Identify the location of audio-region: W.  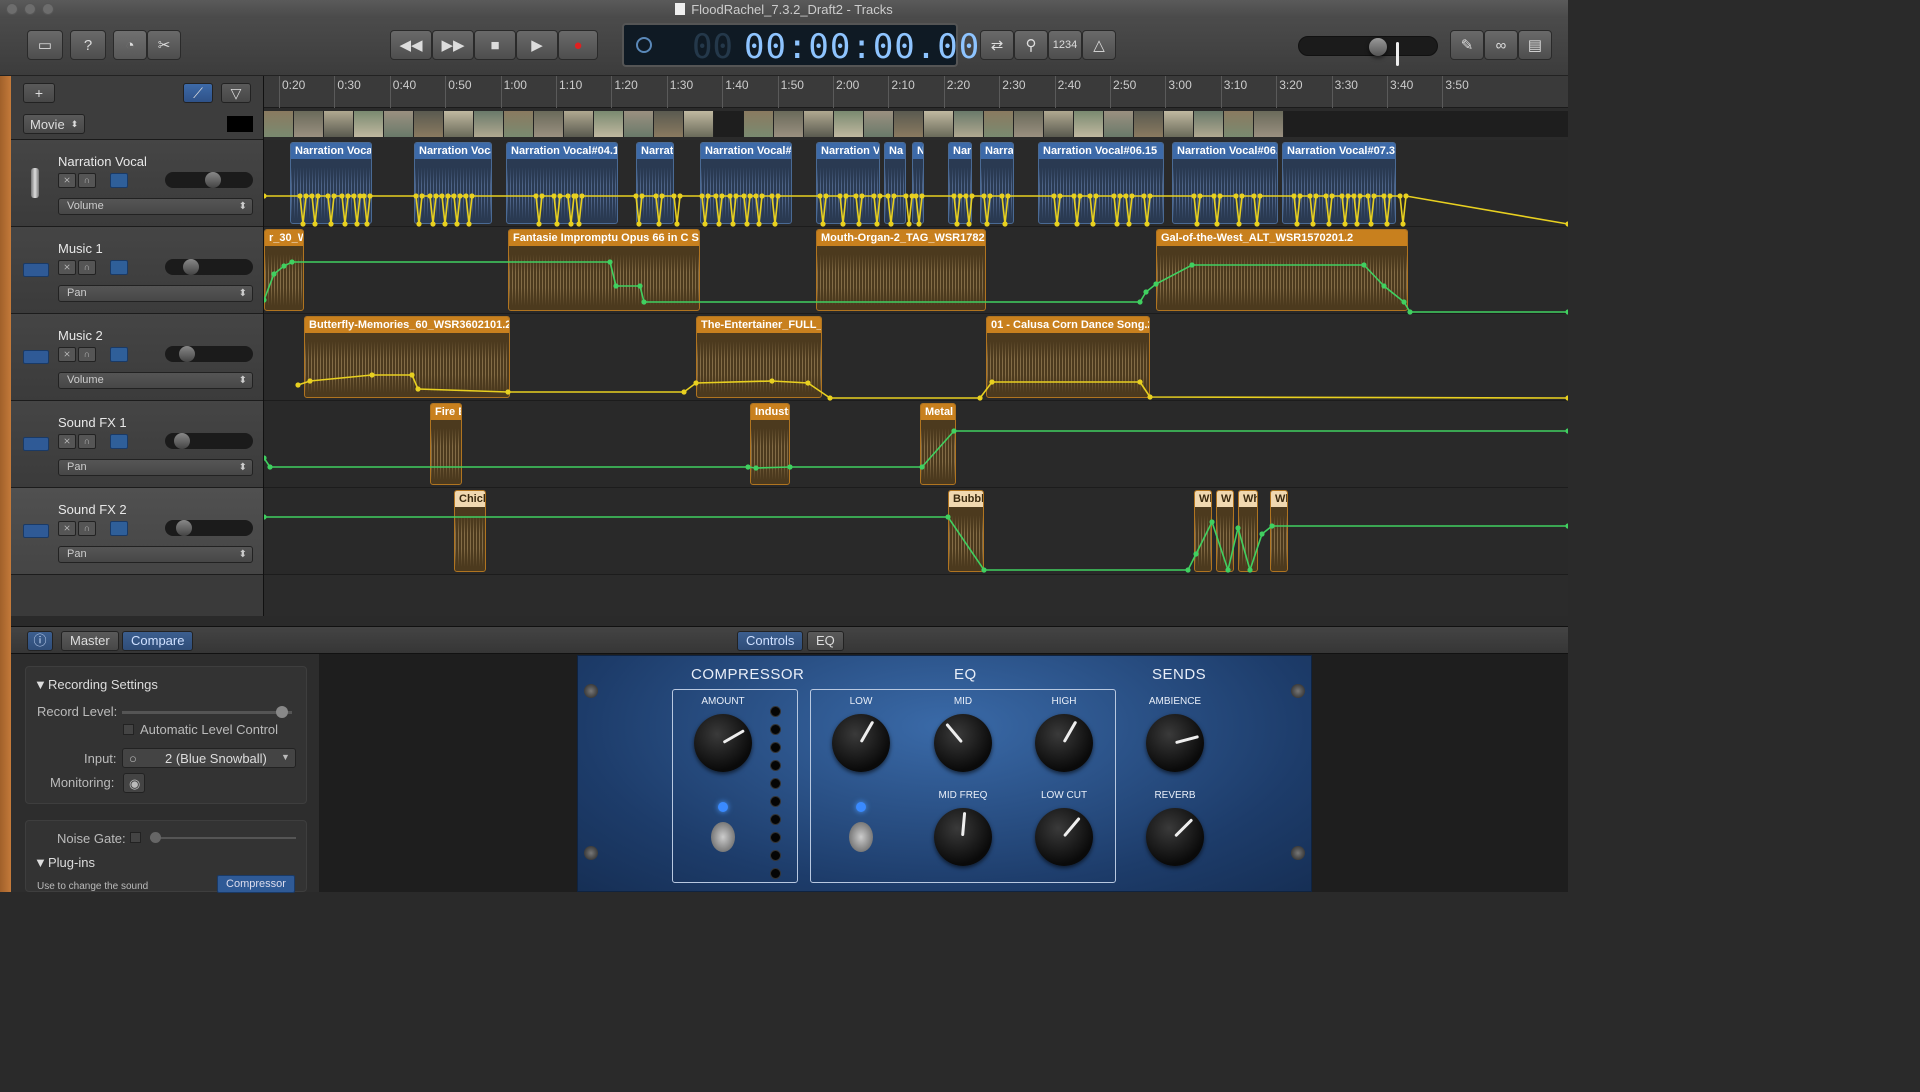
(1225, 531).